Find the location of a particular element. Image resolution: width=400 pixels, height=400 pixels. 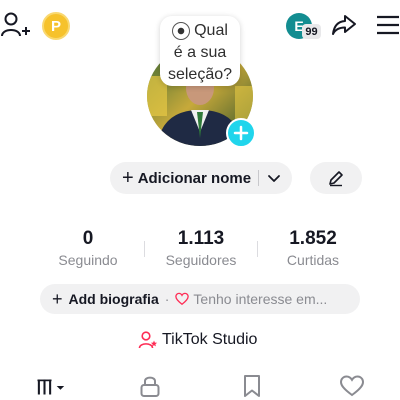

coin-letter: P is located at coordinates (55, 26).